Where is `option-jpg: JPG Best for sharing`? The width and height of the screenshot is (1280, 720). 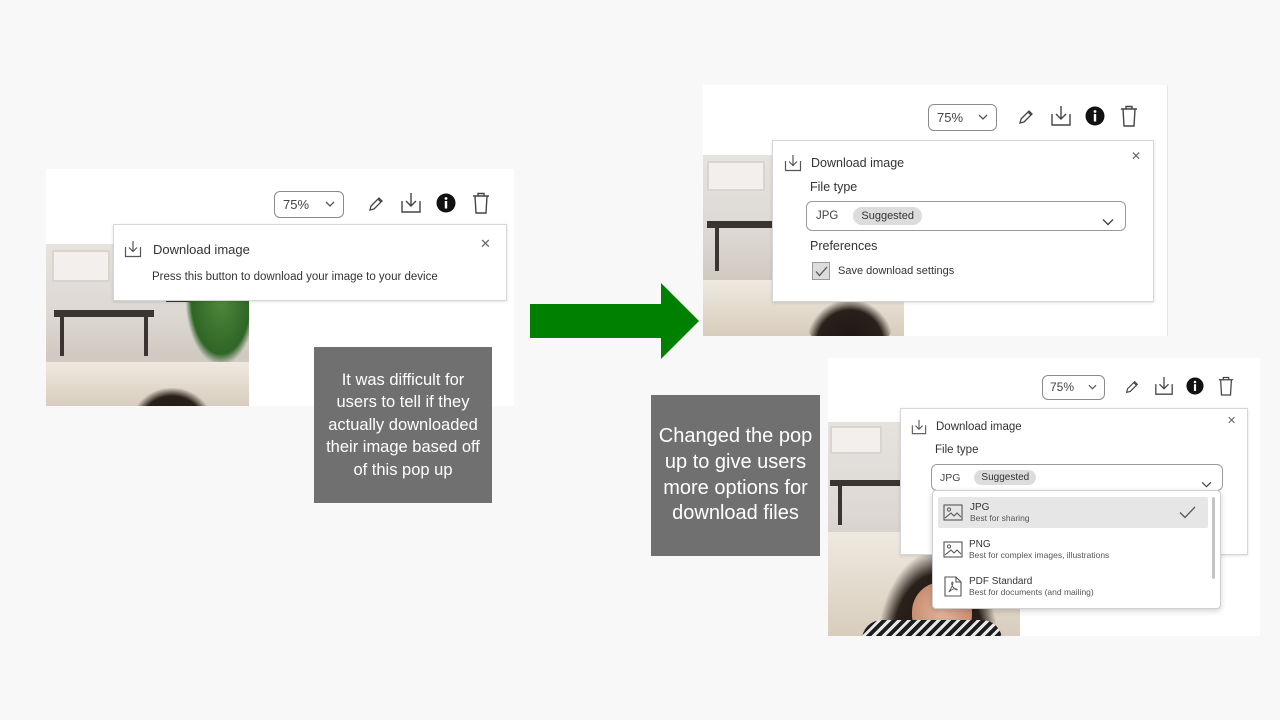 option-jpg: JPG Best for sharing is located at coordinates (1073, 512).